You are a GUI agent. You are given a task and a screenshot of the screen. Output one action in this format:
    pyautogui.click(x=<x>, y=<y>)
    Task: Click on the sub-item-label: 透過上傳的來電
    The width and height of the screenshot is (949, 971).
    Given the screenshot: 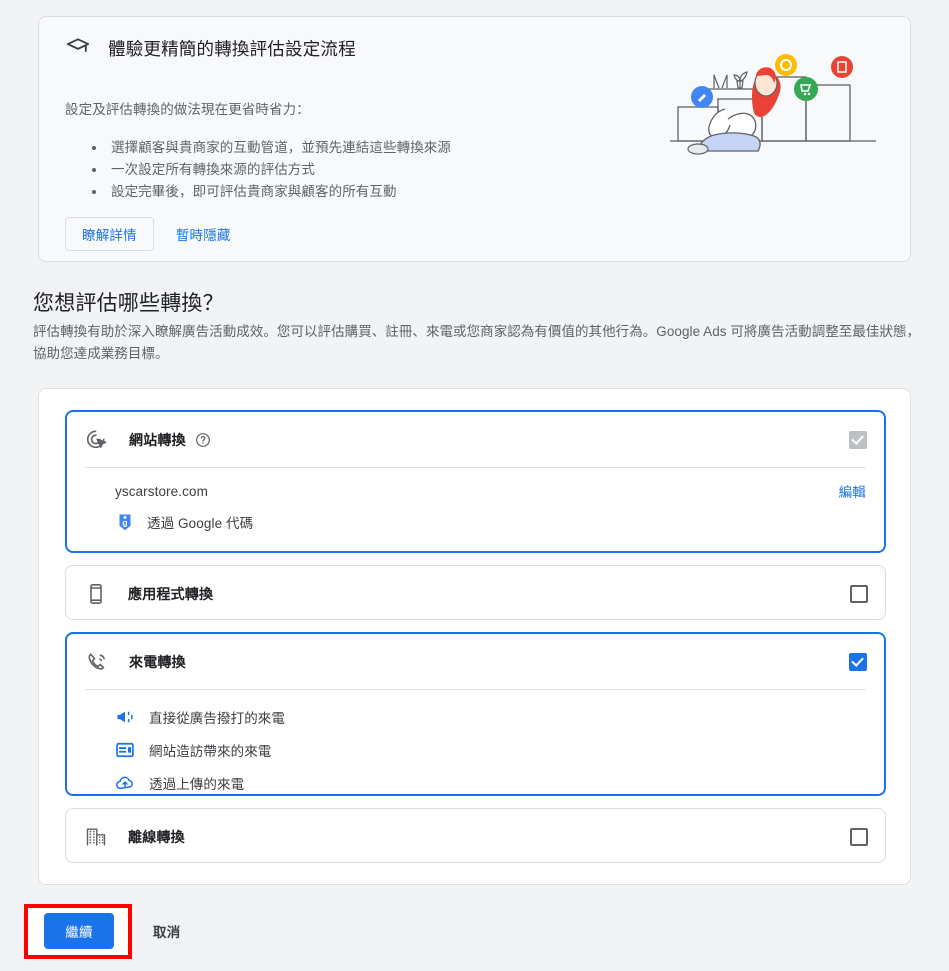 What is the action you would take?
    pyautogui.click(x=197, y=784)
    